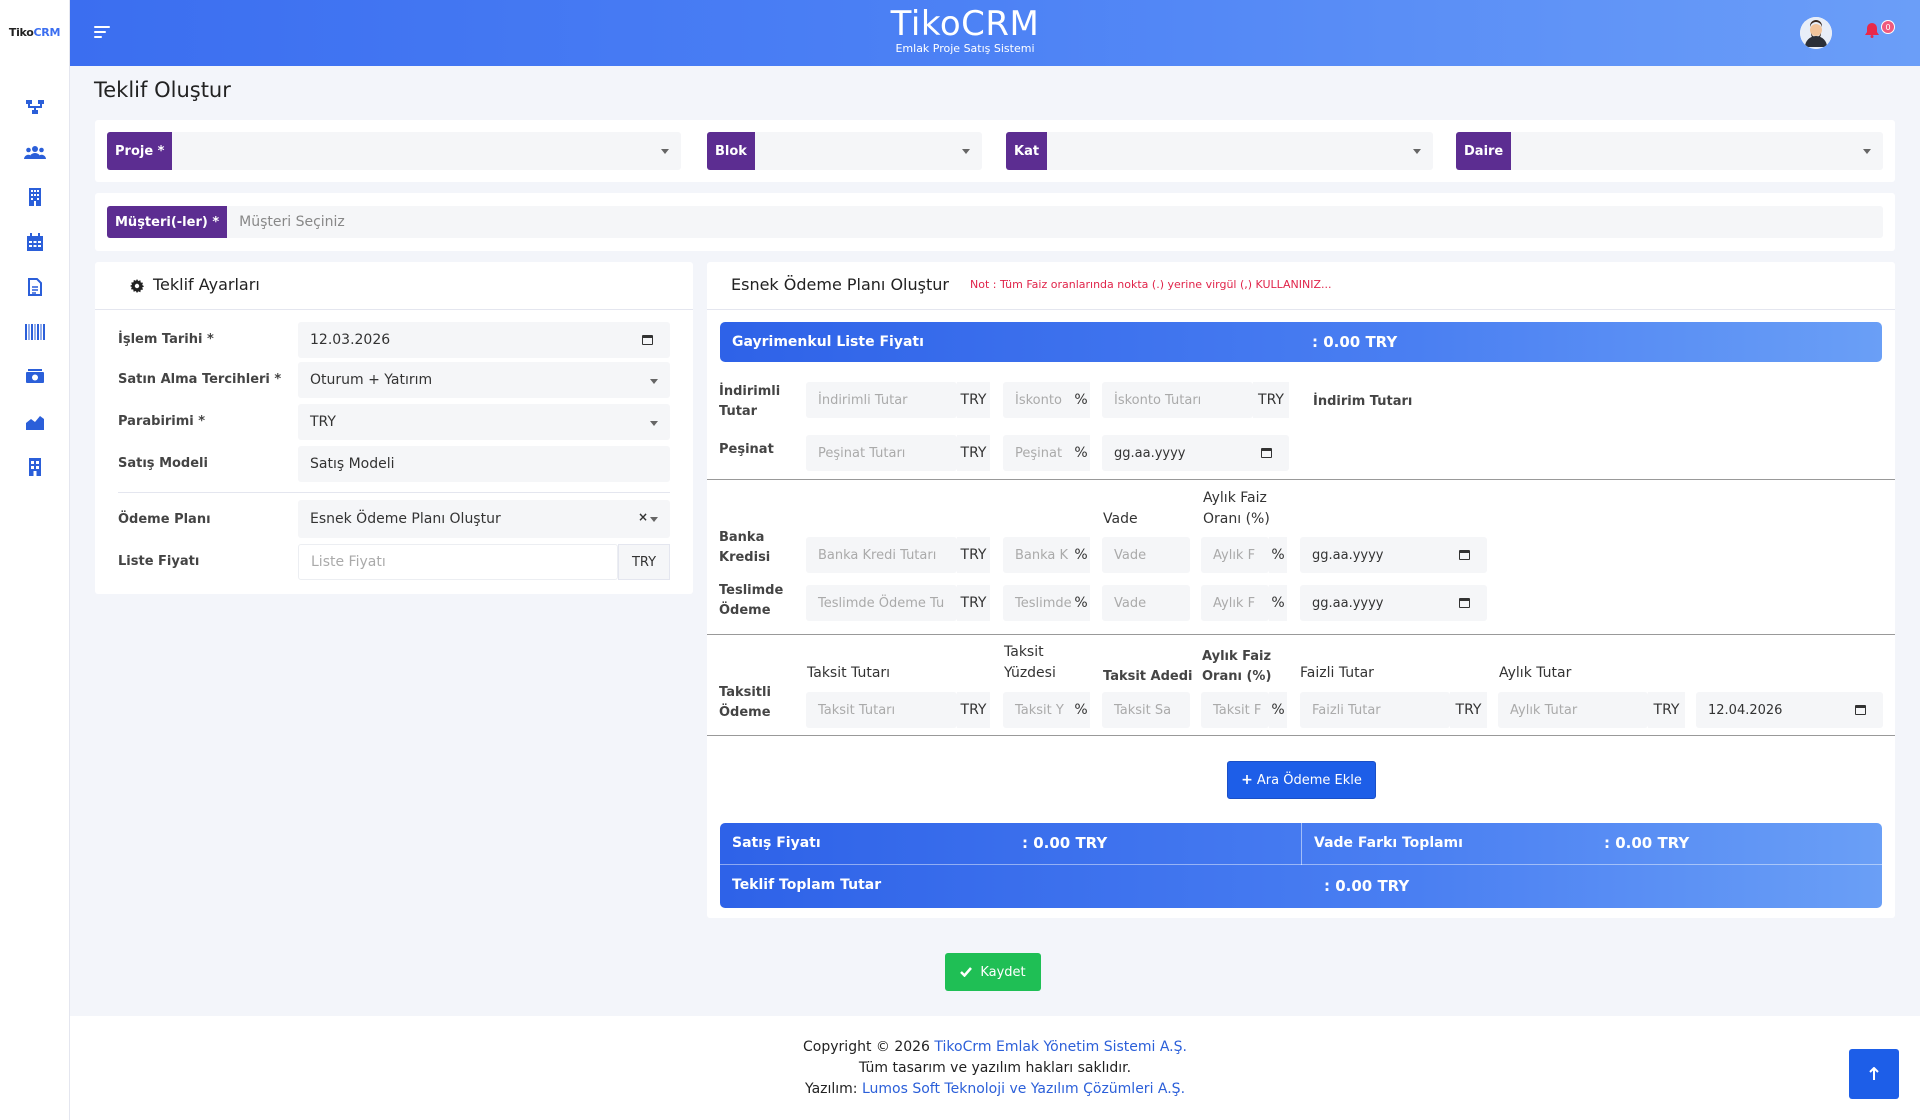 This screenshot has height=1120, width=1920. What do you see at coordinates (1195, 453) in the screenshot?
I see `pesinat-date-input: gg.aa.yyyy` at bounding box center [1195, 453].